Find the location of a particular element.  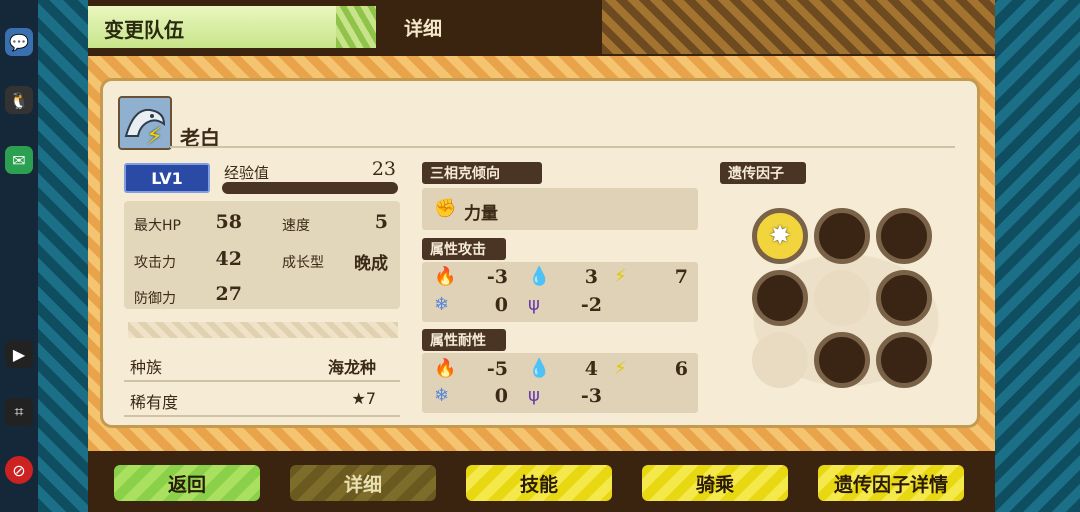

gene-slot-1: ✸ is located at coordinates (780, 236).